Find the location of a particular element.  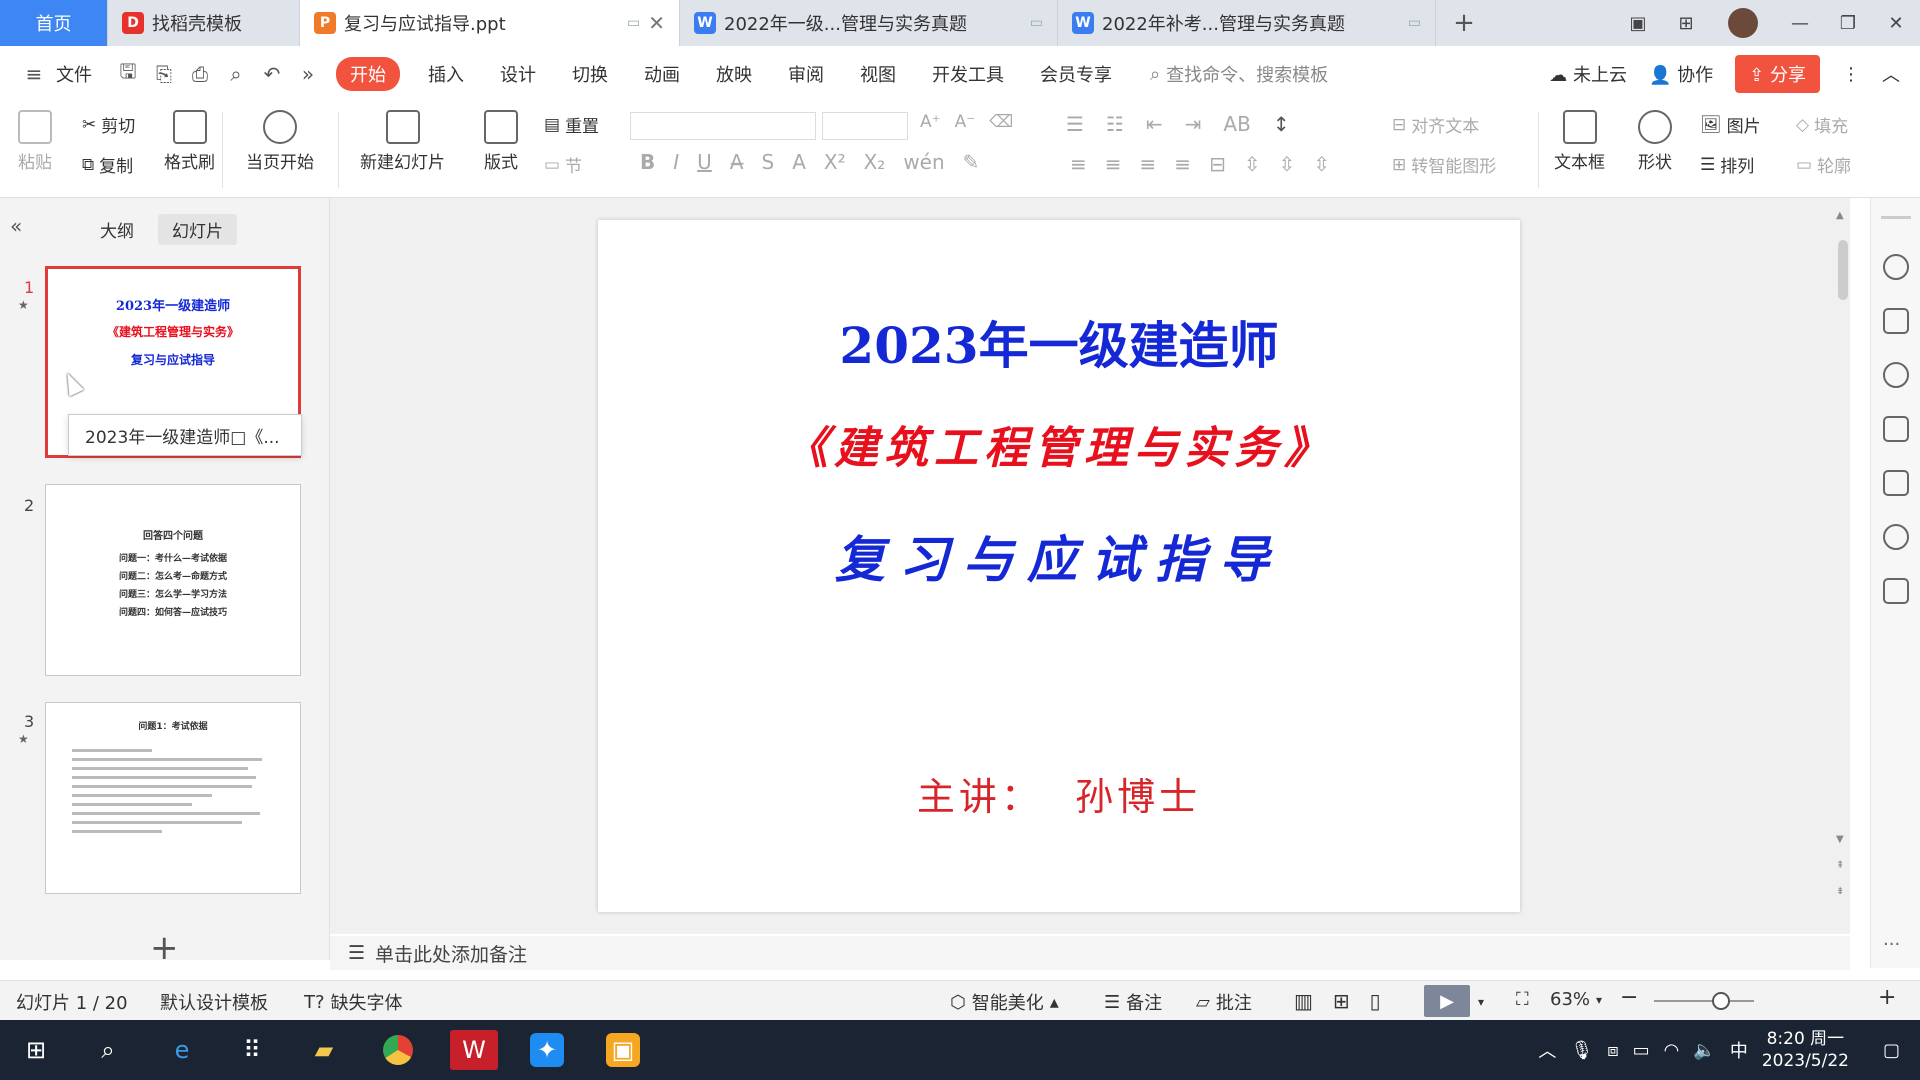

grid-icon: ⊞ is located at coordinates (1686, 23).